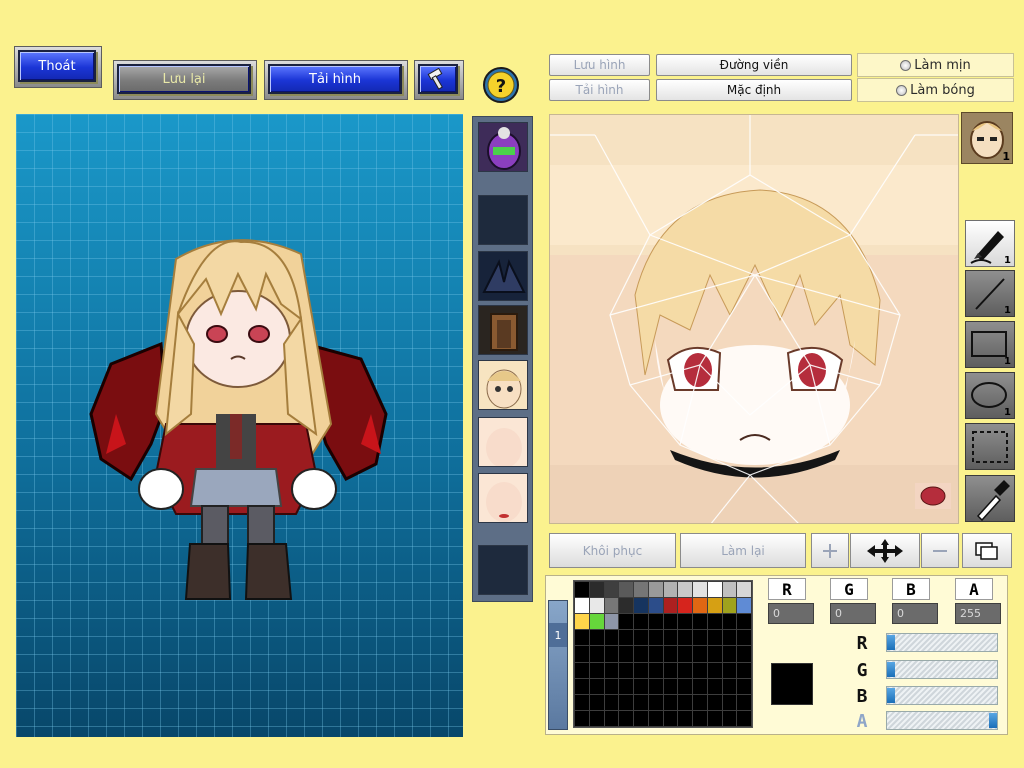 The height and width of the screenshot is (768, 1024). I want to click on eyedropper-tool-button, so click(990, 498).